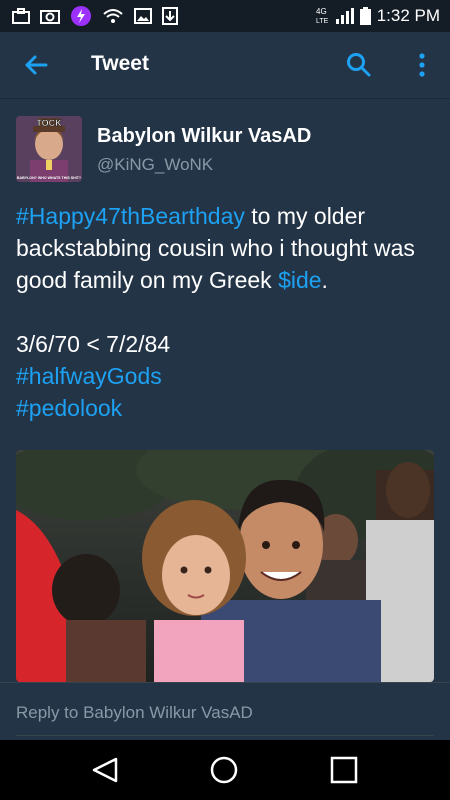  Describe the element at coordinates (225, 735) in the screenshot. I see `reply-underline` at that location.